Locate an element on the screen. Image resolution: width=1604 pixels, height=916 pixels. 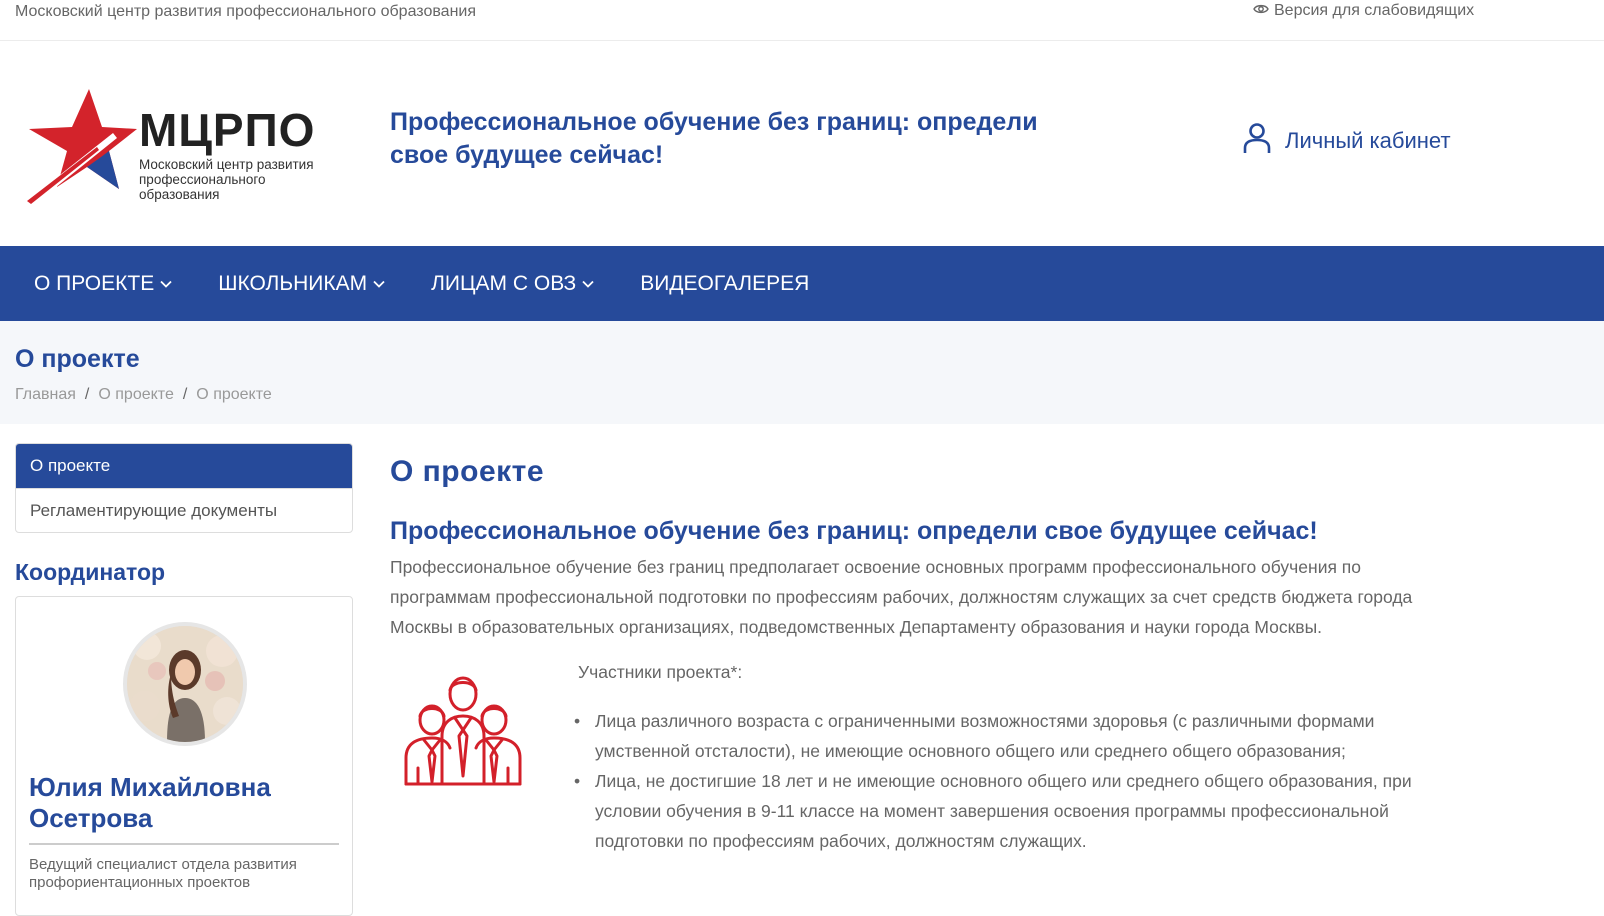
nav-item-about: О ПРОЕКТЕ is located at coordinates (103, 284).